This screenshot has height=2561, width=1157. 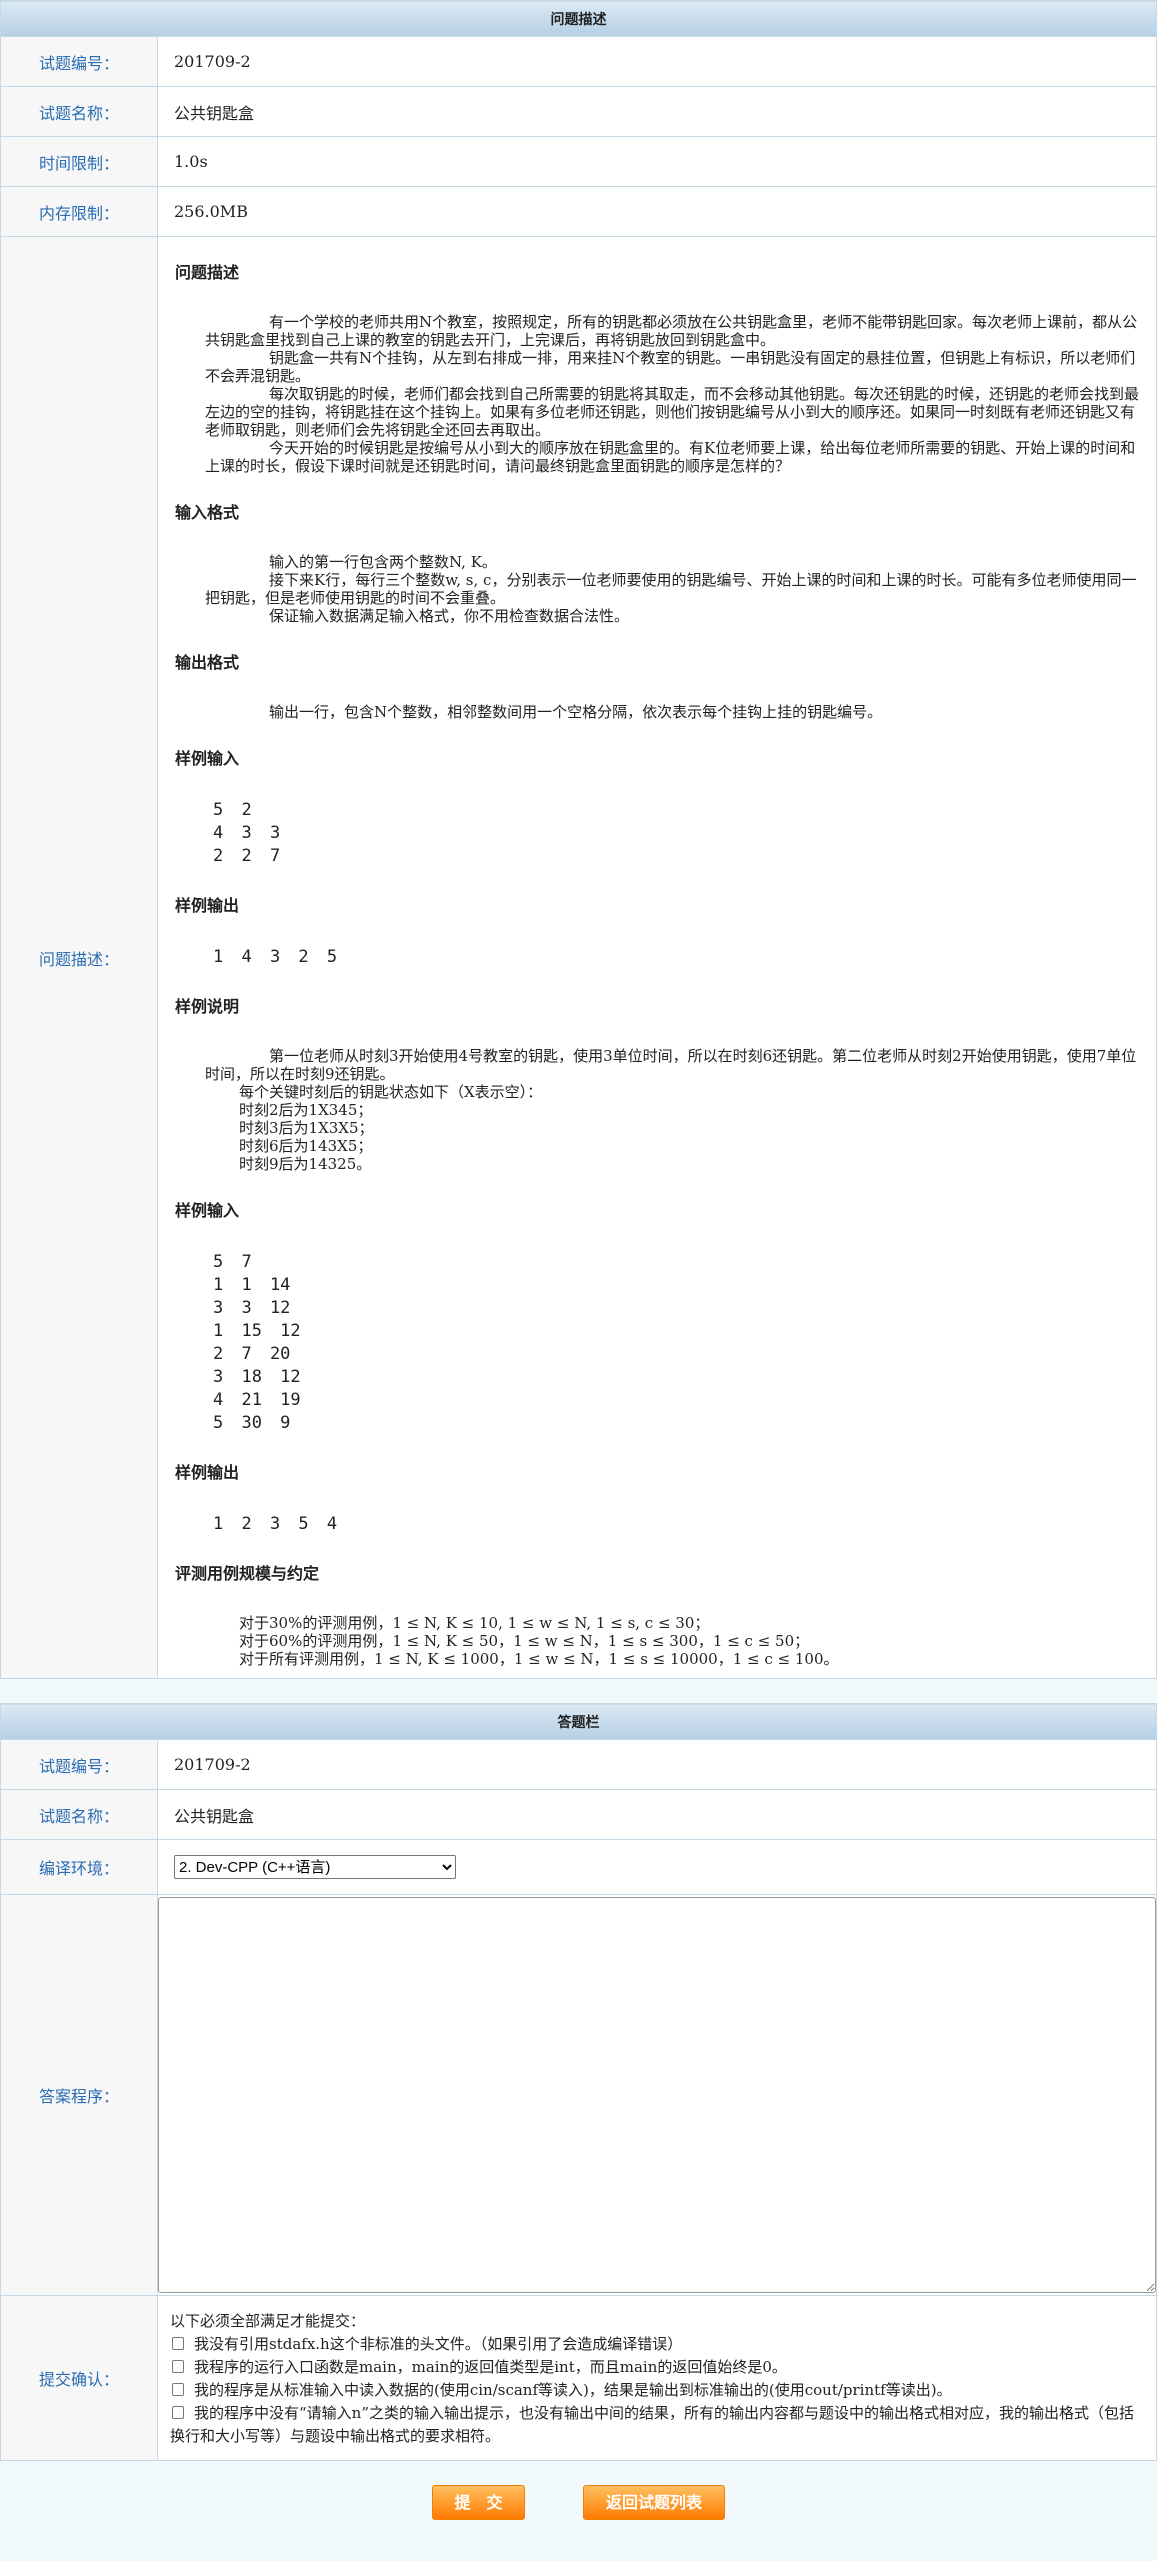 What do you see at coordinates (305, 1164) in the screenshot?
I see `explain-line: 时刻9后为14325。` at bounding box center [305, 1164].